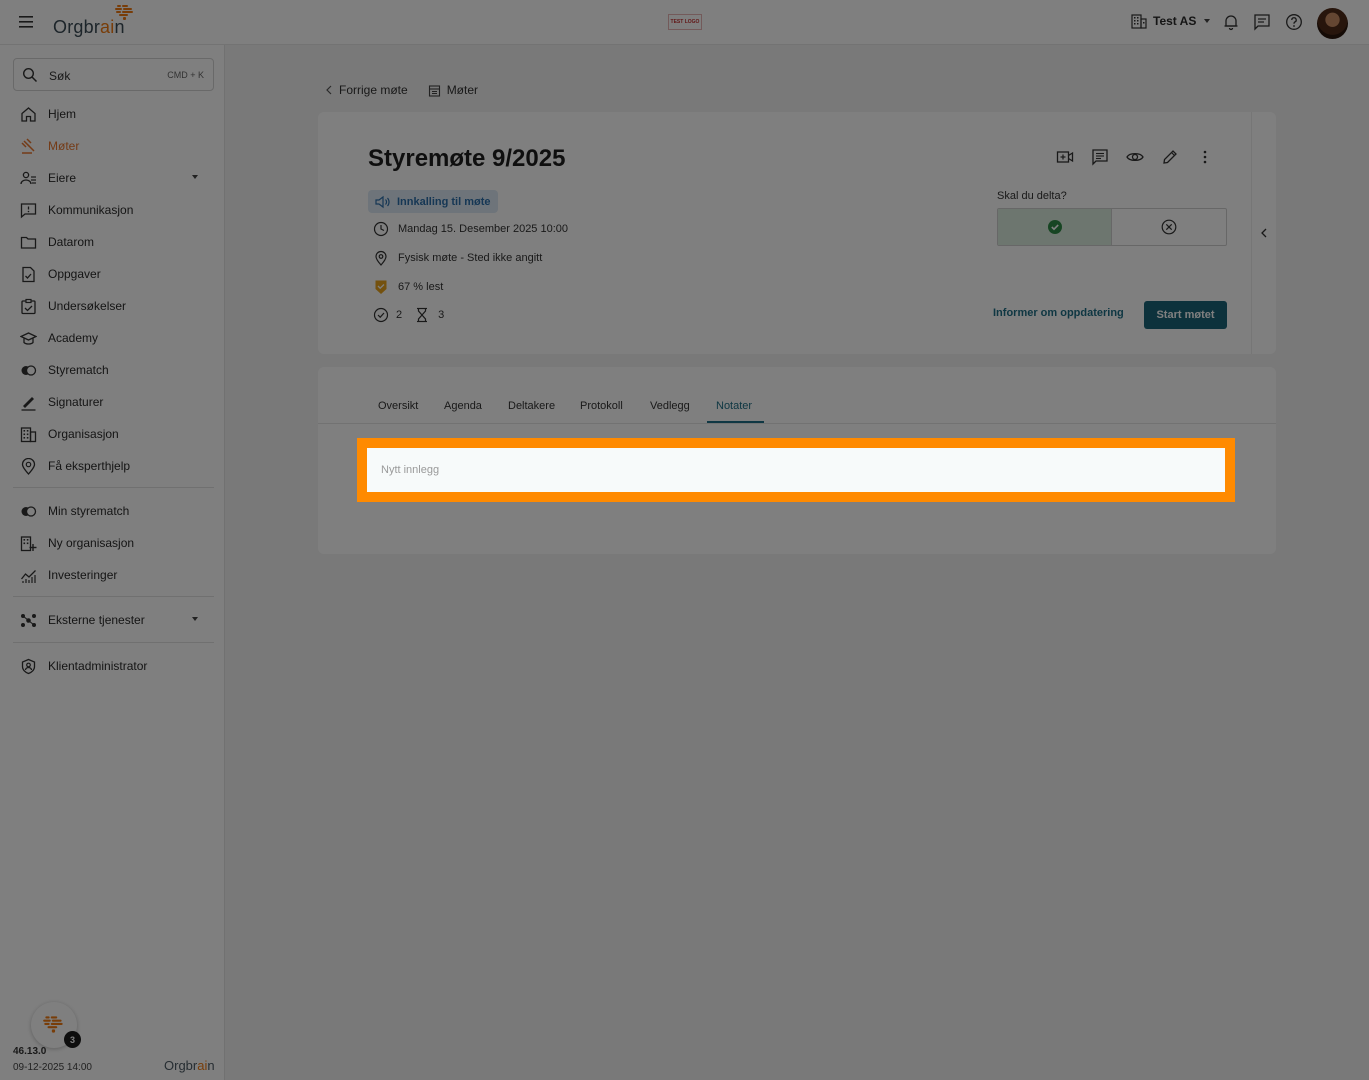 The image size is (1369, 1080). I want to click on admin-shield-icon, so click(28, 666).